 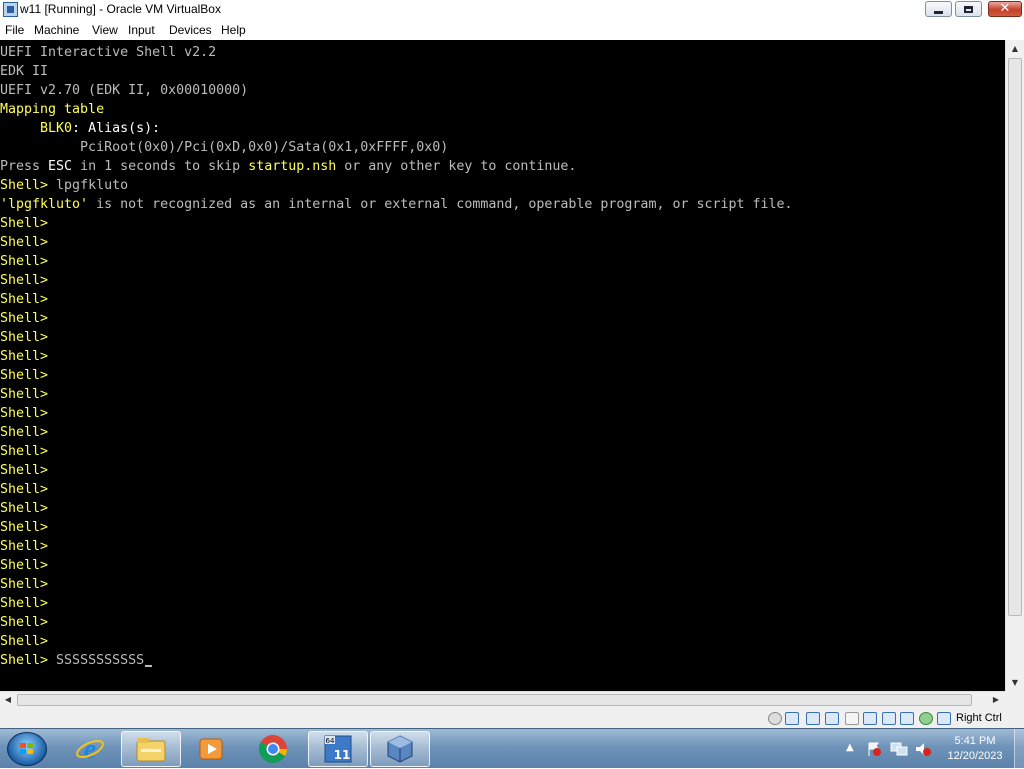 What do you see at coordinates (926, 718) in the screenshot?
I see `cpu-icon` at bounding box center [926, 718].